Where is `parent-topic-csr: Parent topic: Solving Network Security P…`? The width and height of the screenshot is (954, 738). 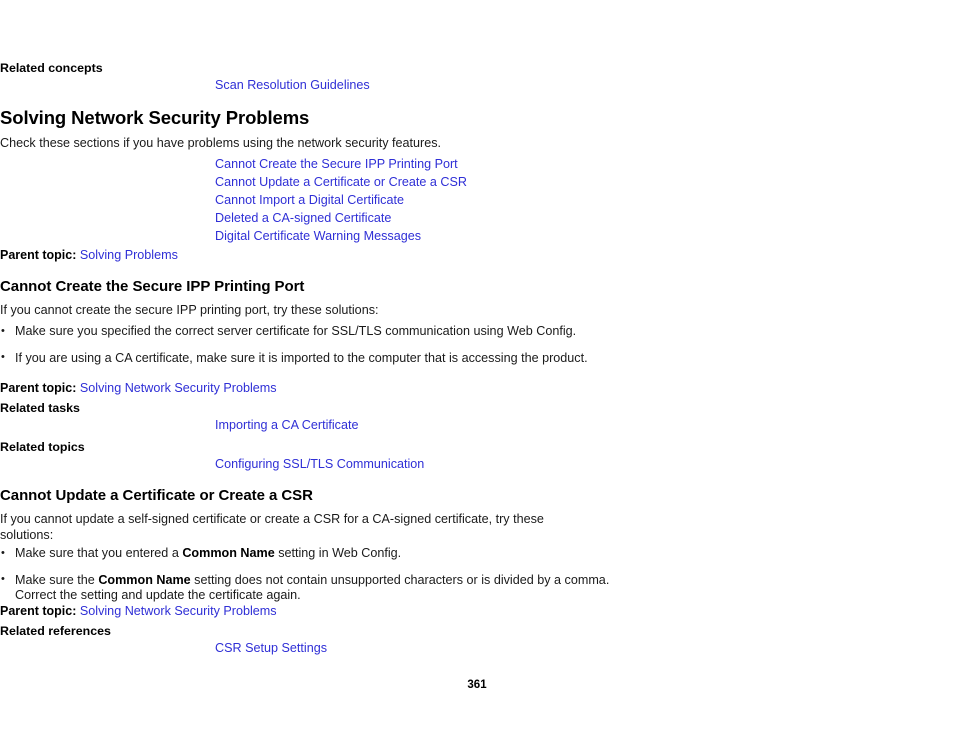 parent-topic-csr: Parent topic: Solving Network Security P… is located at coordinates (138, 611).